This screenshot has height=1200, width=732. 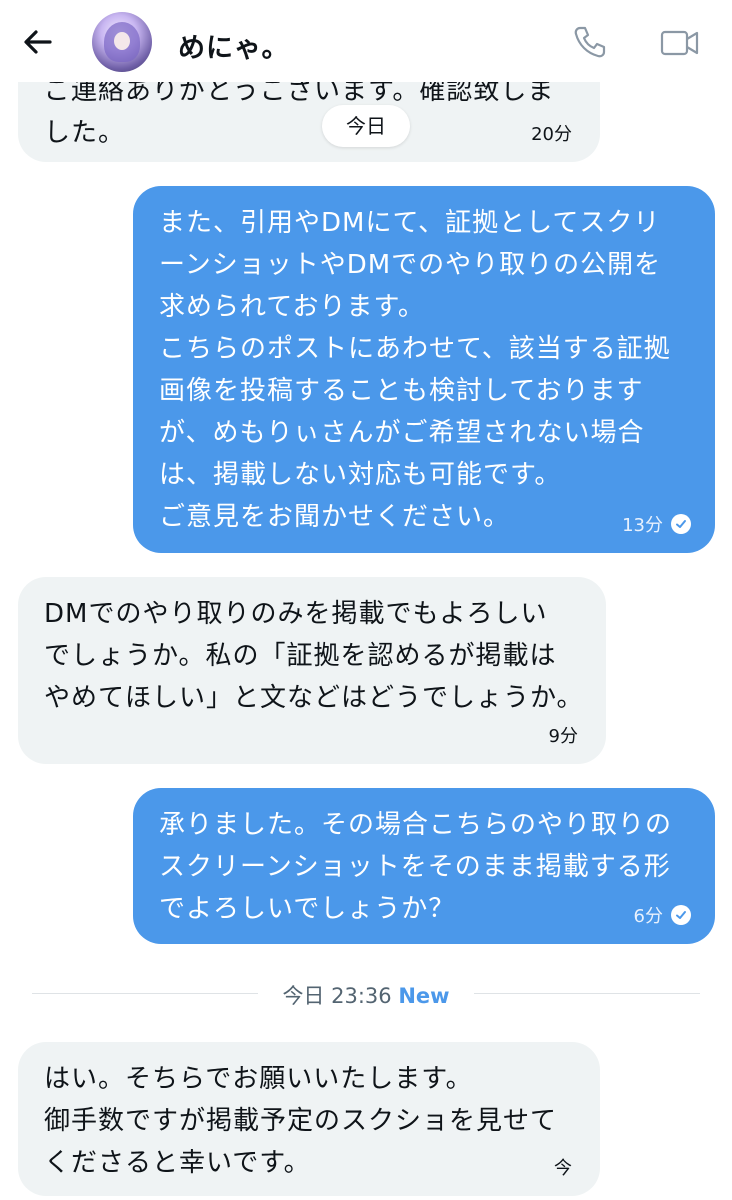 I want to click on divider-date: 今日 23:36, so click(x=337, y=996).